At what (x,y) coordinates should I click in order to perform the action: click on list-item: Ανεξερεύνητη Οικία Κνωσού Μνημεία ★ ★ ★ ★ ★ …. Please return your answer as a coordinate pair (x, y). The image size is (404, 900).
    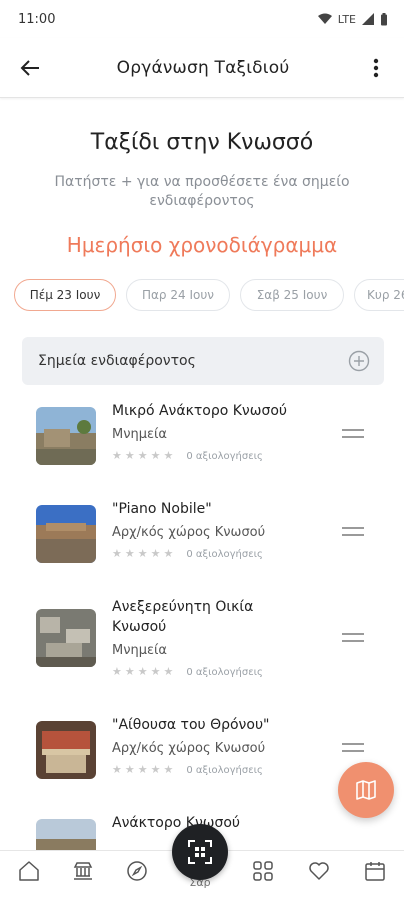
    Looking at the image, I should click on (220, 646).